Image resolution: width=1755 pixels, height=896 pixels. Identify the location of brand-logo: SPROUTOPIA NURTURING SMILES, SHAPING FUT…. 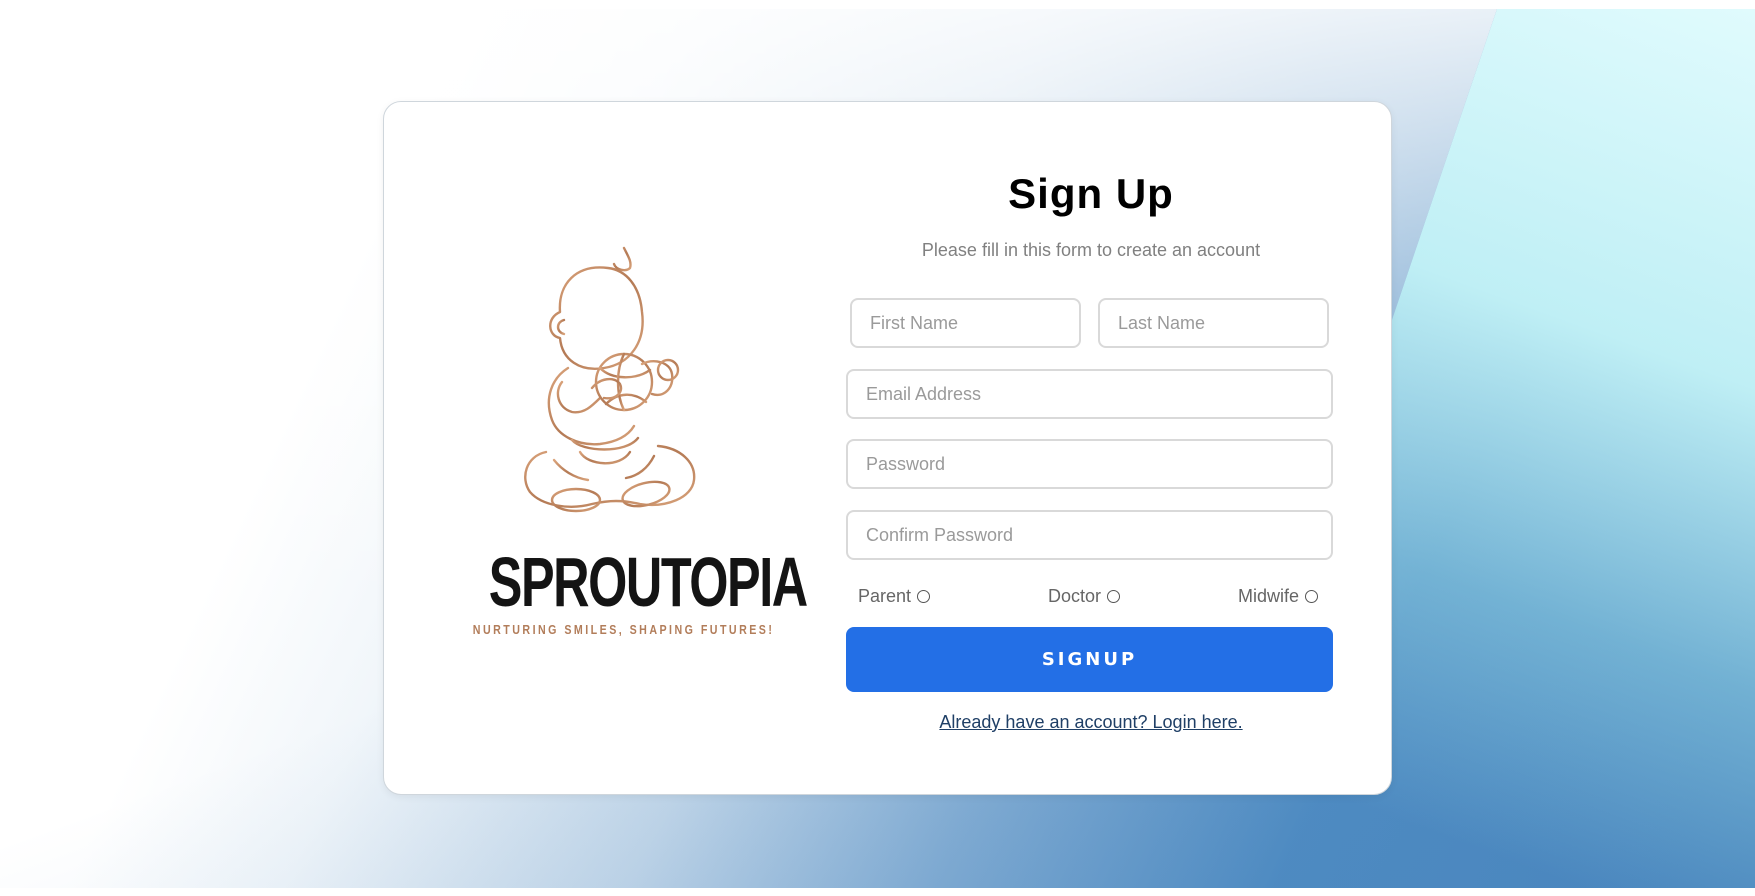
(626, 442).